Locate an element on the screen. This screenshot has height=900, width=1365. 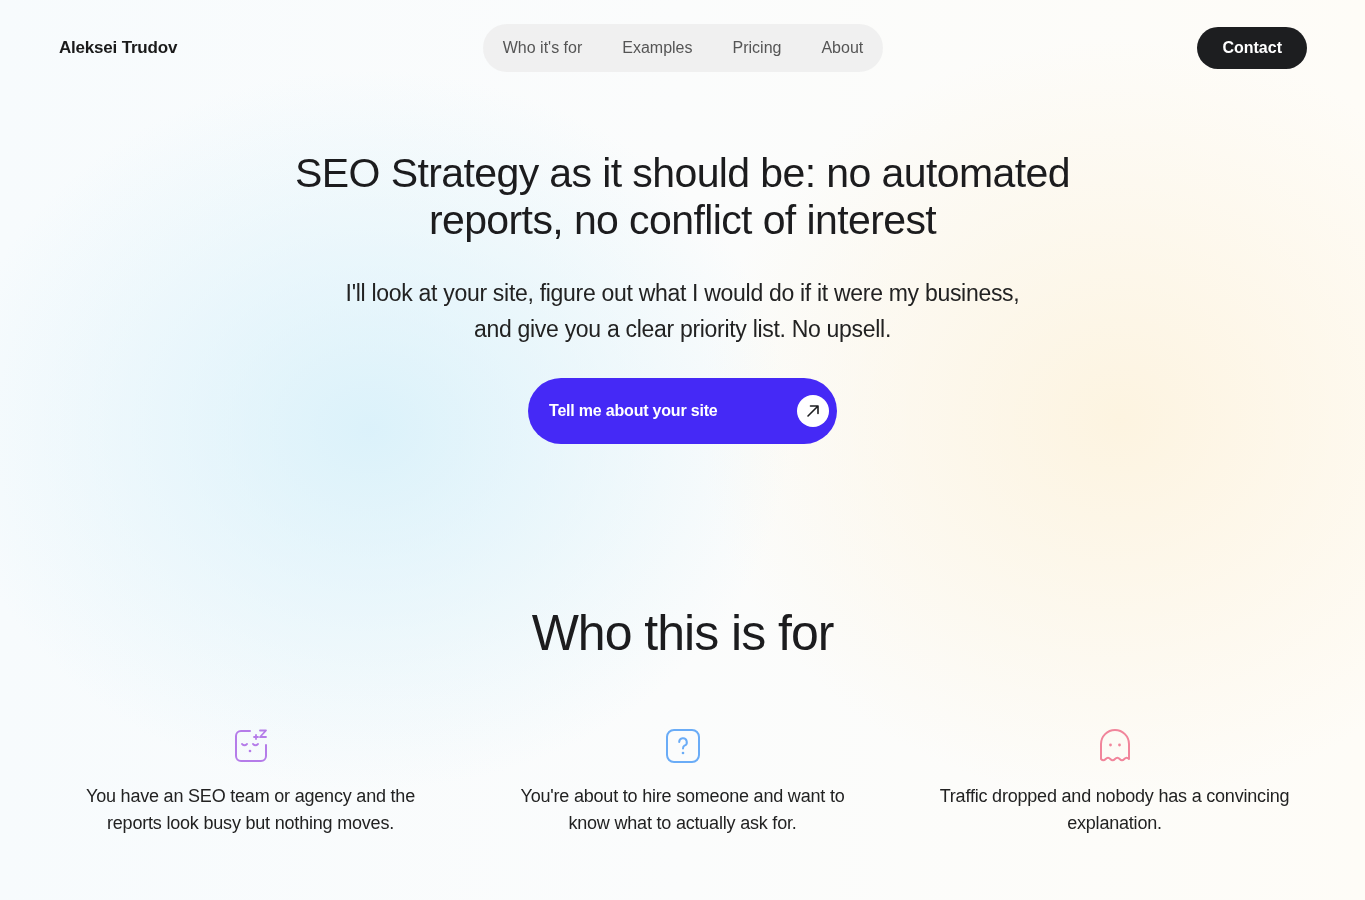
nav-link: Examples is located at coordinates (657, 48).